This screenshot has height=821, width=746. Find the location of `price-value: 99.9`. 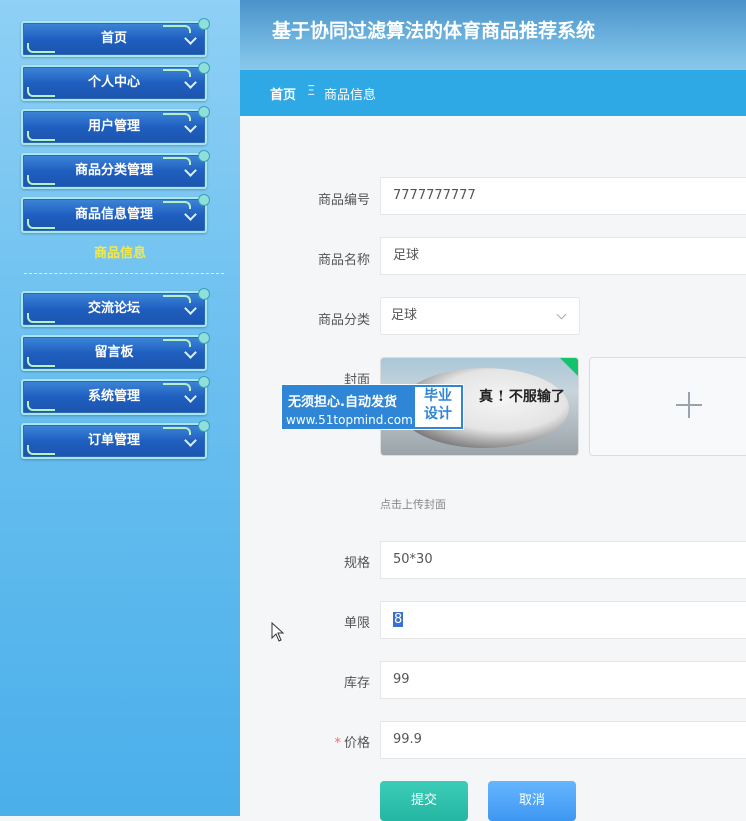

price-value: 99.9 is located at coordinates (407, 739).